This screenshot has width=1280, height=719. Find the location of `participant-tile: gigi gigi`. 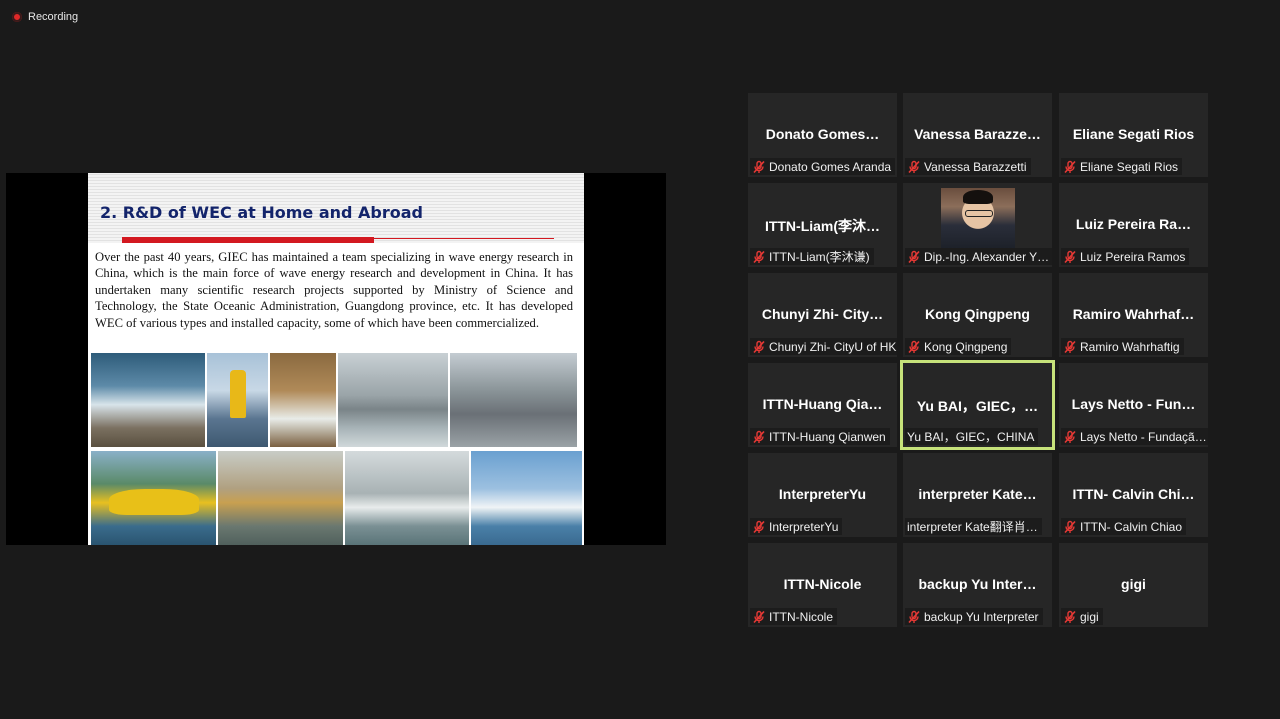

participant-tile: gigi gigi is located at coordinates (1133, 585).